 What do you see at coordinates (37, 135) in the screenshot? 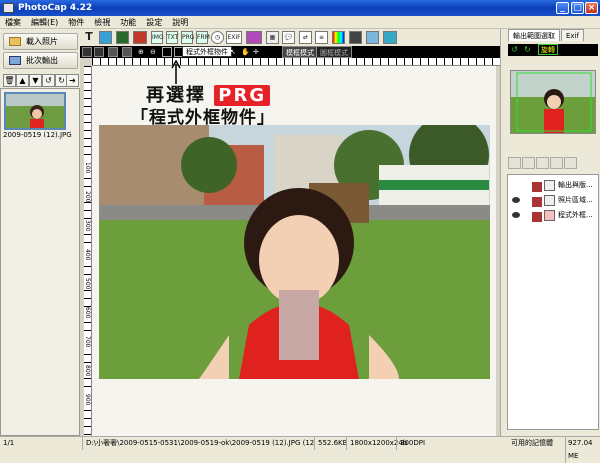
I see `thumbnail-caption: 2009-0519 (12).JPG` at bounding box center [37, 135].